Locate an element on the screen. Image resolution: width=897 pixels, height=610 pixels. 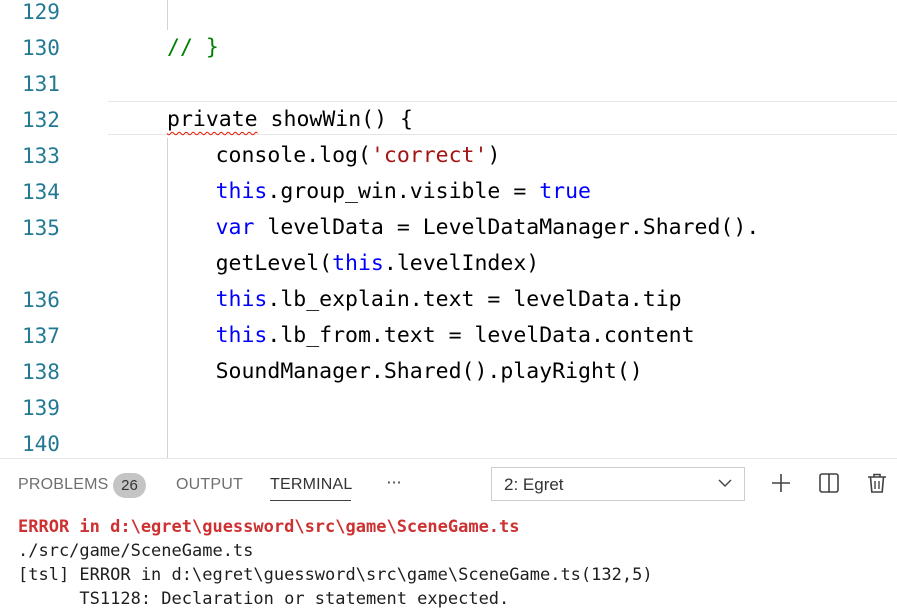
line-number: 132 is located at coordinates (41, 120).